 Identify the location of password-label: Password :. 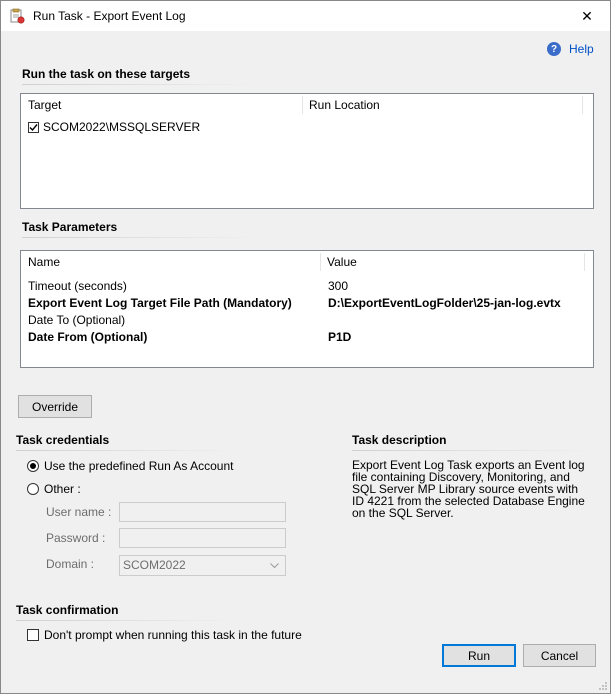
(76, 538).